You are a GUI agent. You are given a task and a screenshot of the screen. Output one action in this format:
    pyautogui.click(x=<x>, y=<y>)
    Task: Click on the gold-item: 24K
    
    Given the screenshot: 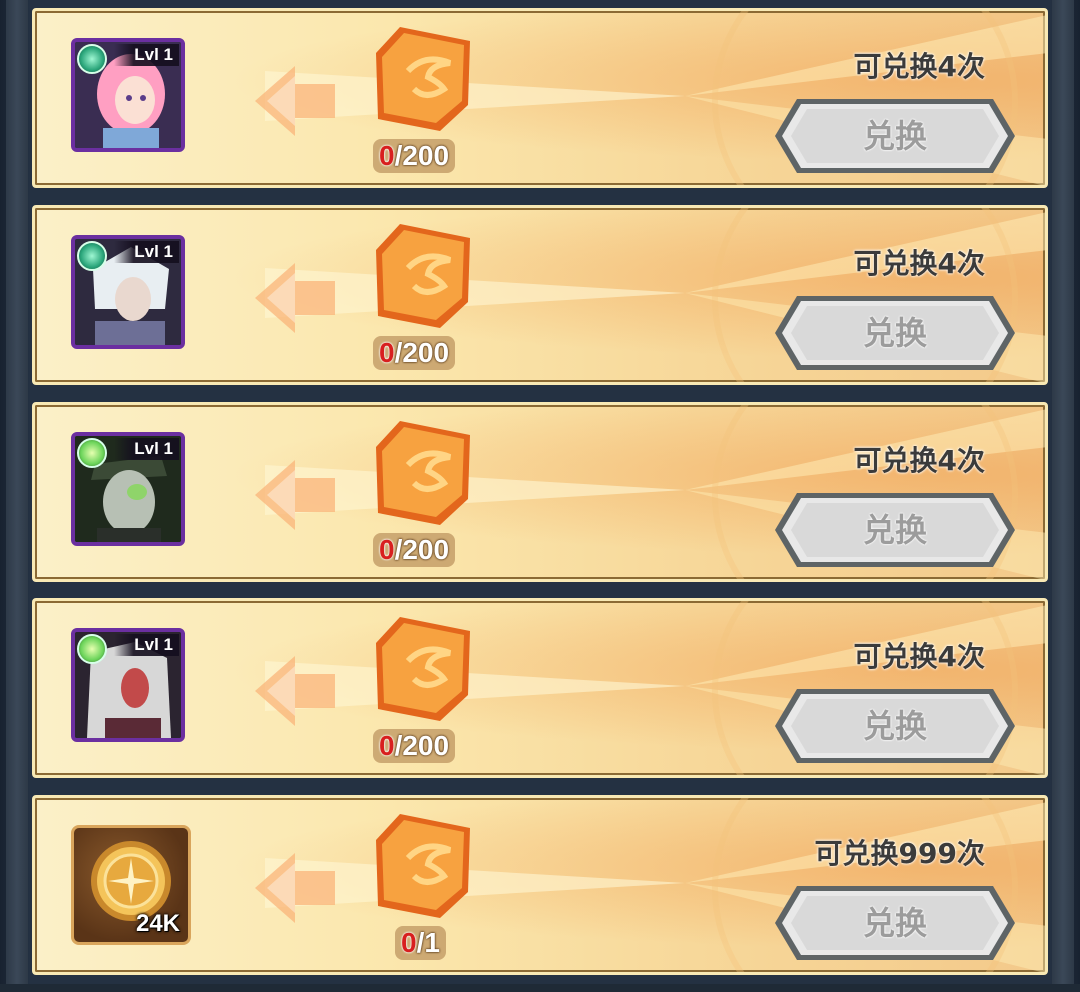 What is the action you would take?
    pyautogui.click(x=131, y=885)
    